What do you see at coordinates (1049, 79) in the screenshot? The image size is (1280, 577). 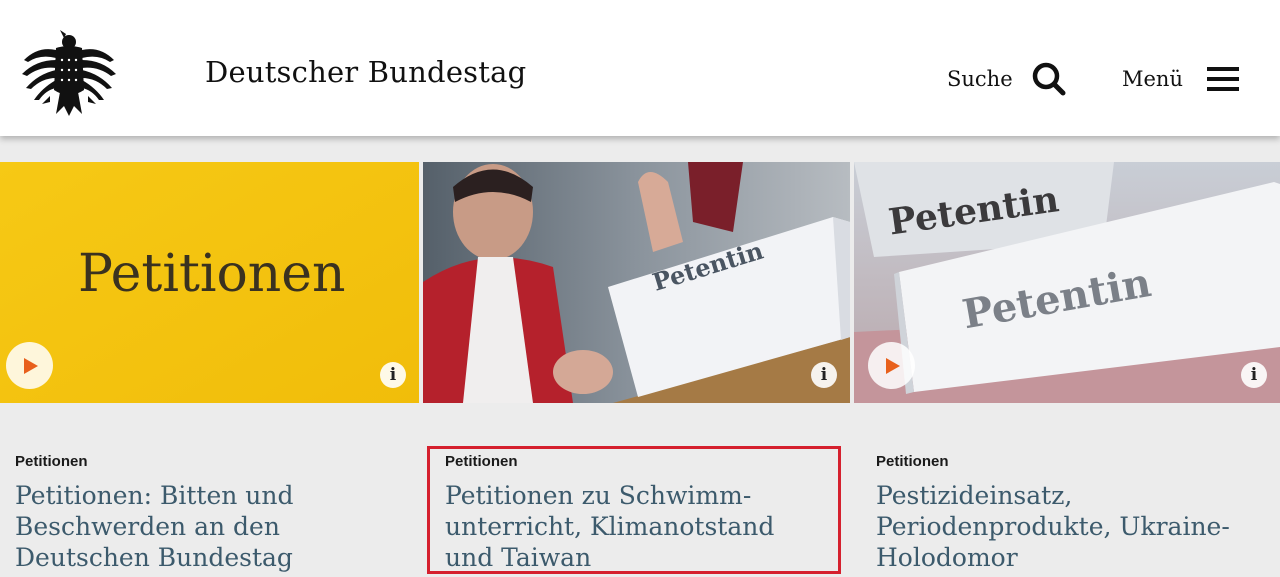 I see `search-icon` at bounding box center [1049, 79].